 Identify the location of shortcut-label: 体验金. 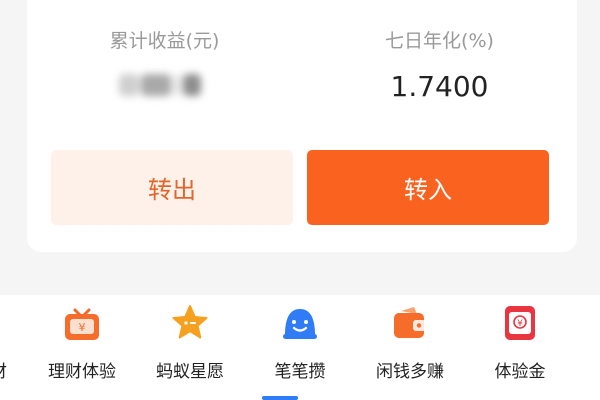
(520, 372).